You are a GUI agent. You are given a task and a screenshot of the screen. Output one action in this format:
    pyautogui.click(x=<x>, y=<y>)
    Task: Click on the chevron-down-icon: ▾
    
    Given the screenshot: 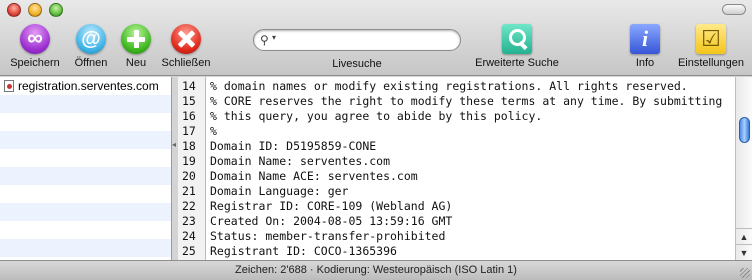 What is the action you would take?
    pyautogui.click(x=274, y=37)
    